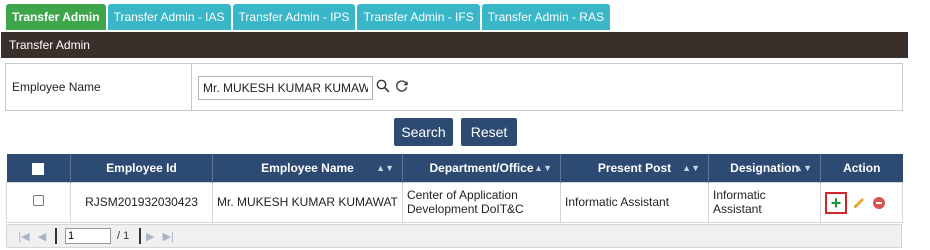 The height and width of the screenshot is (250, 930). I want to click on prev-page-icon: ◀, so click(42, 236).